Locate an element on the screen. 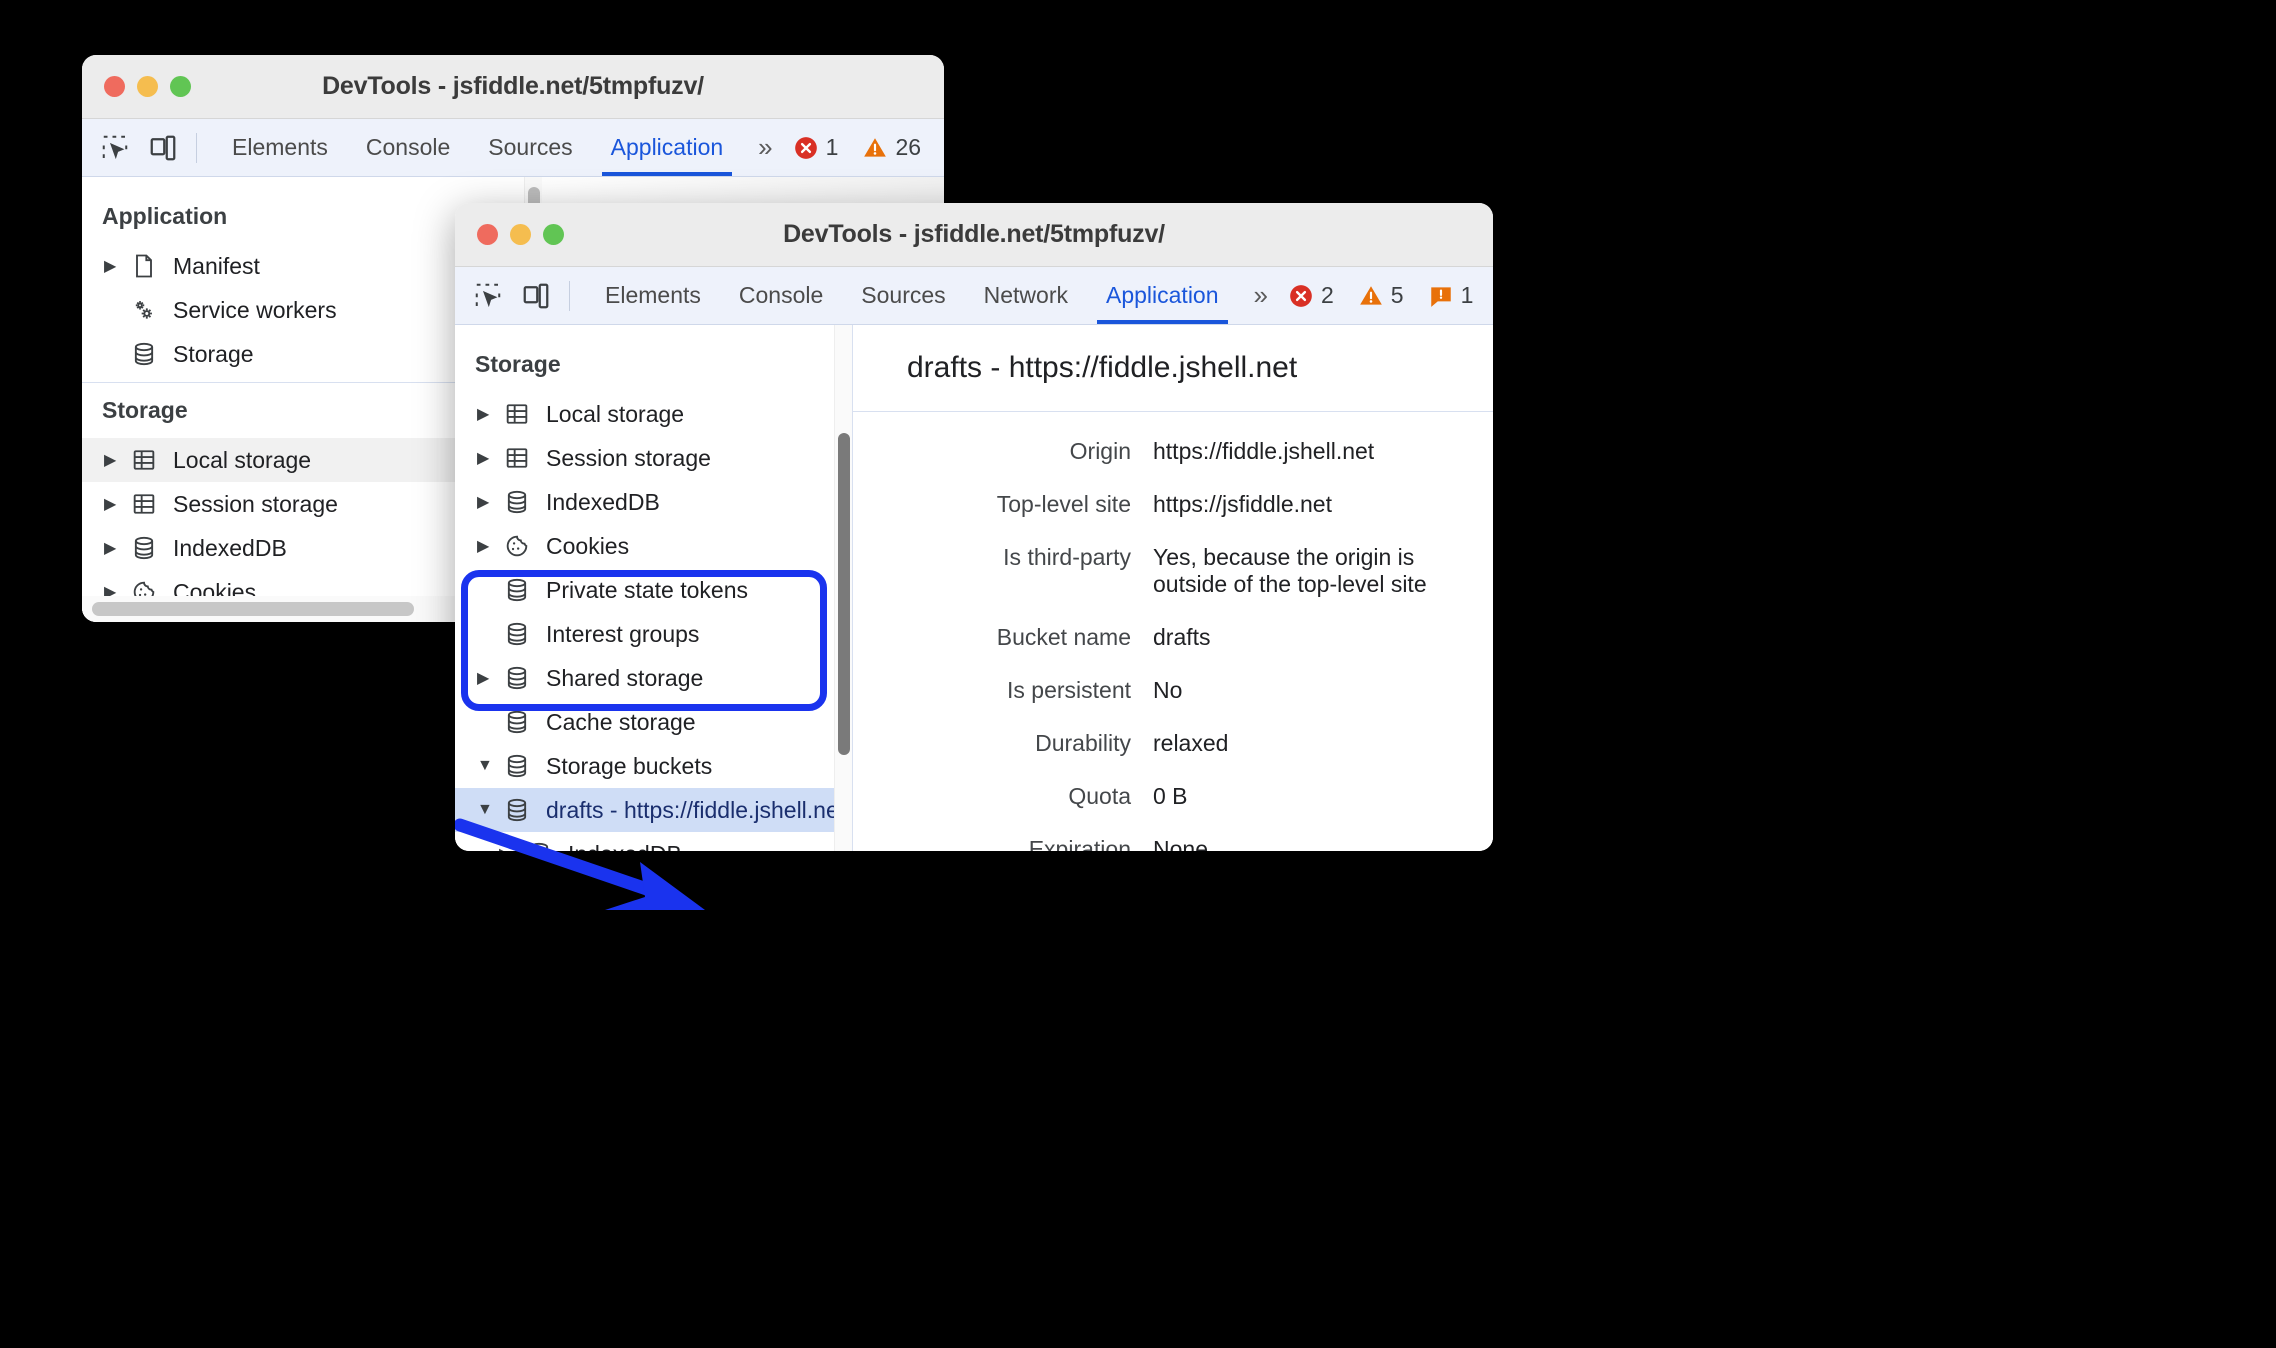 The image size is (2276, 1348). error-counter: 2 is located at coordinates (1311, 295).